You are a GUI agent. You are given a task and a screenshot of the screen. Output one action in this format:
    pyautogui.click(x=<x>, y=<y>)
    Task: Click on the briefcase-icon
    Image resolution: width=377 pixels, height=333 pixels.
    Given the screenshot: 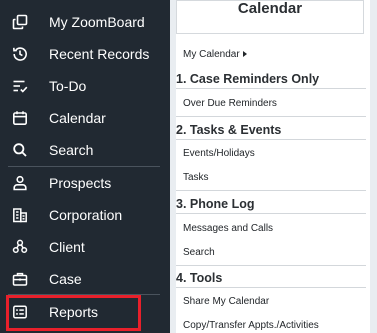 What is the action you would take?
    pyautogui.click(x=20, y=279)
    